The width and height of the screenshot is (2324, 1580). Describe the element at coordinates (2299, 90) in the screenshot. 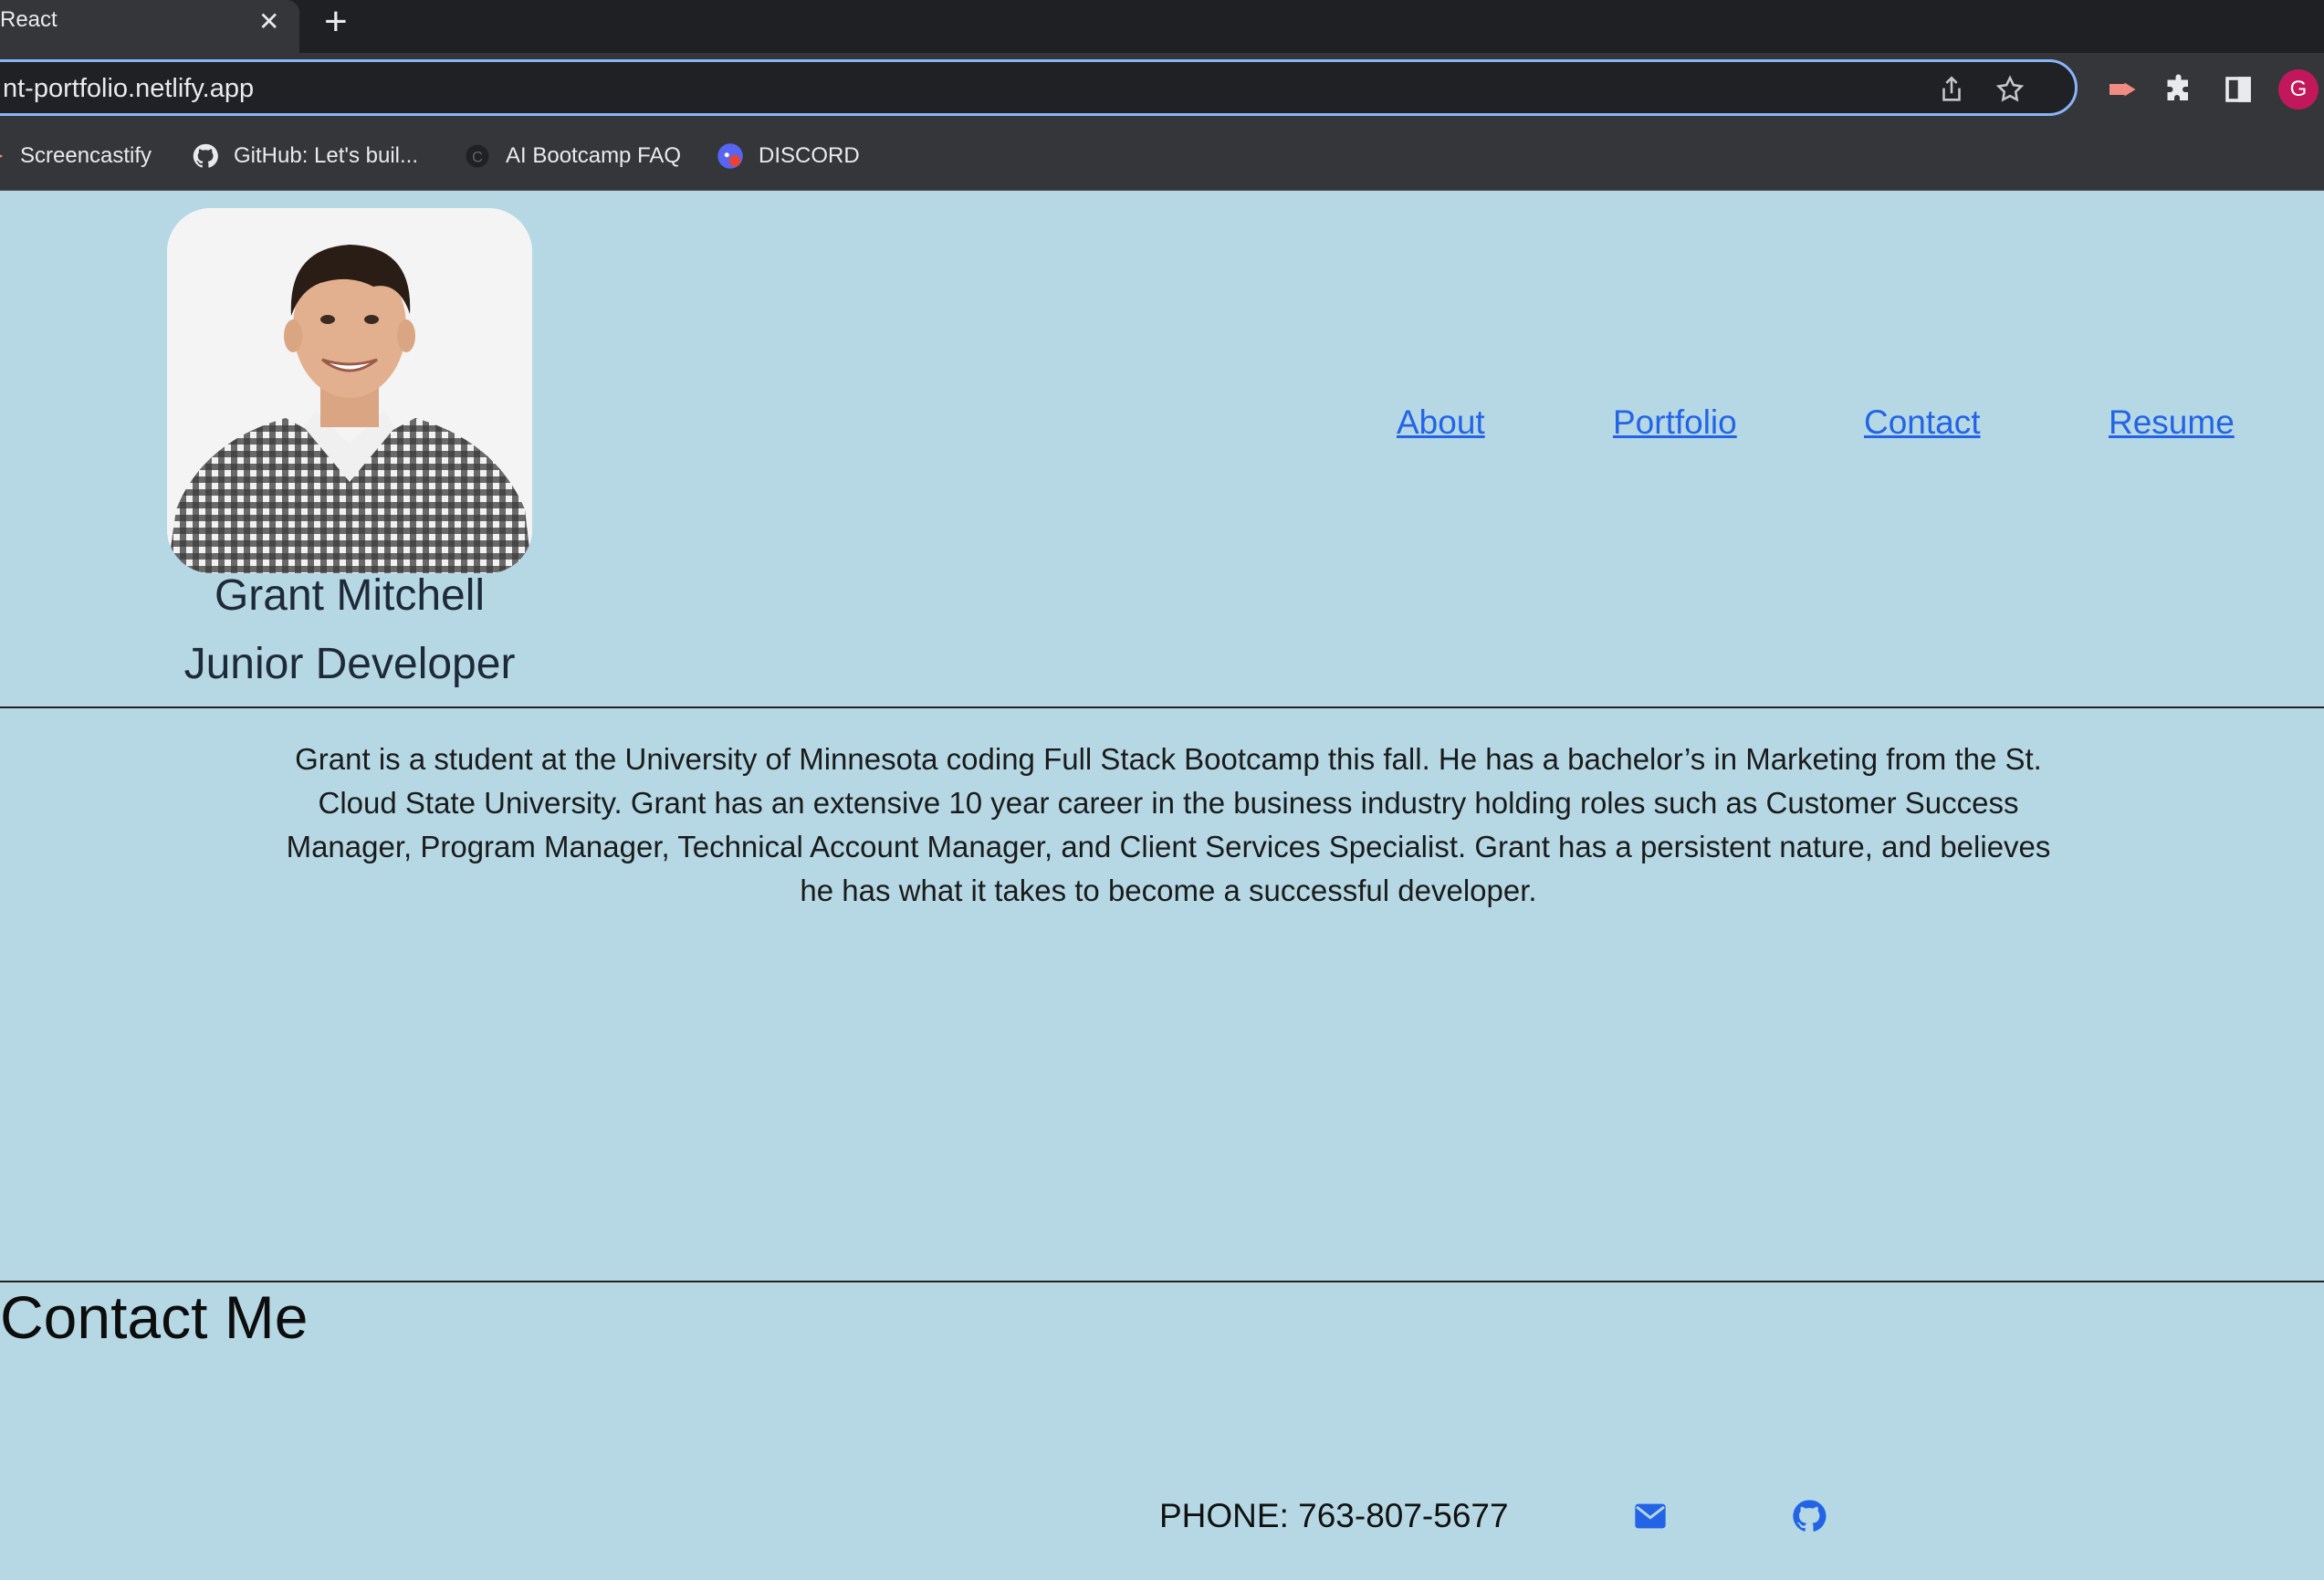

I see `profile-avatar: G` at that location.